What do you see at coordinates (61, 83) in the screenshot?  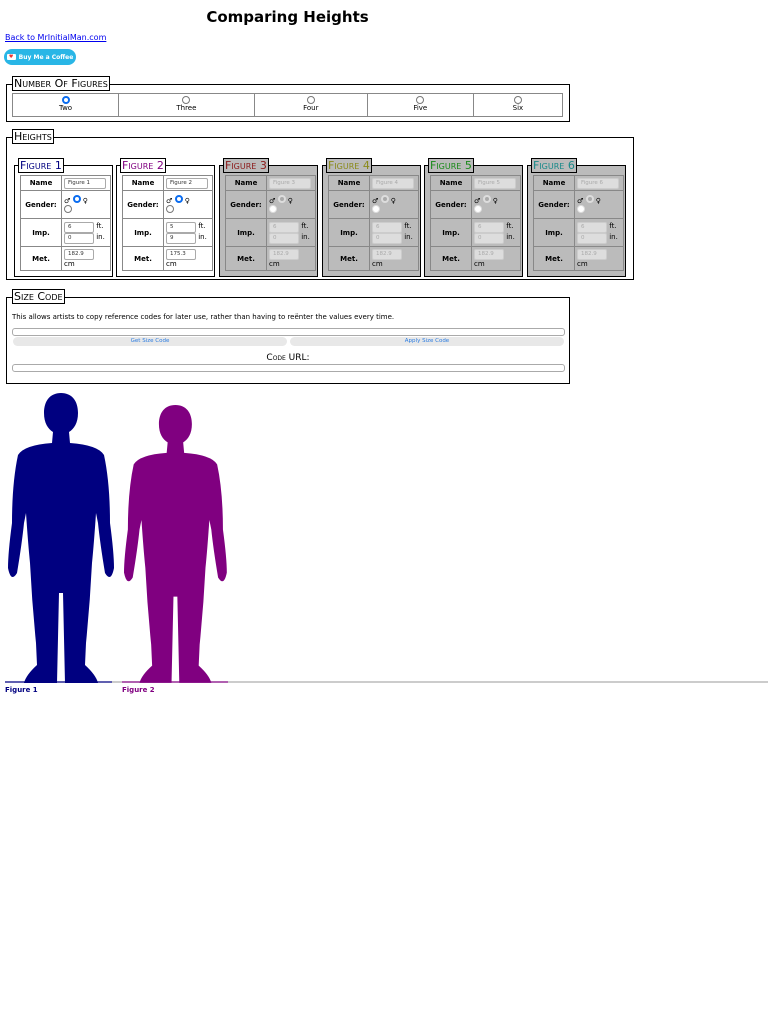 I see `number-of-figures-legend: Number Of Figures` at bounding box center [61, 83].